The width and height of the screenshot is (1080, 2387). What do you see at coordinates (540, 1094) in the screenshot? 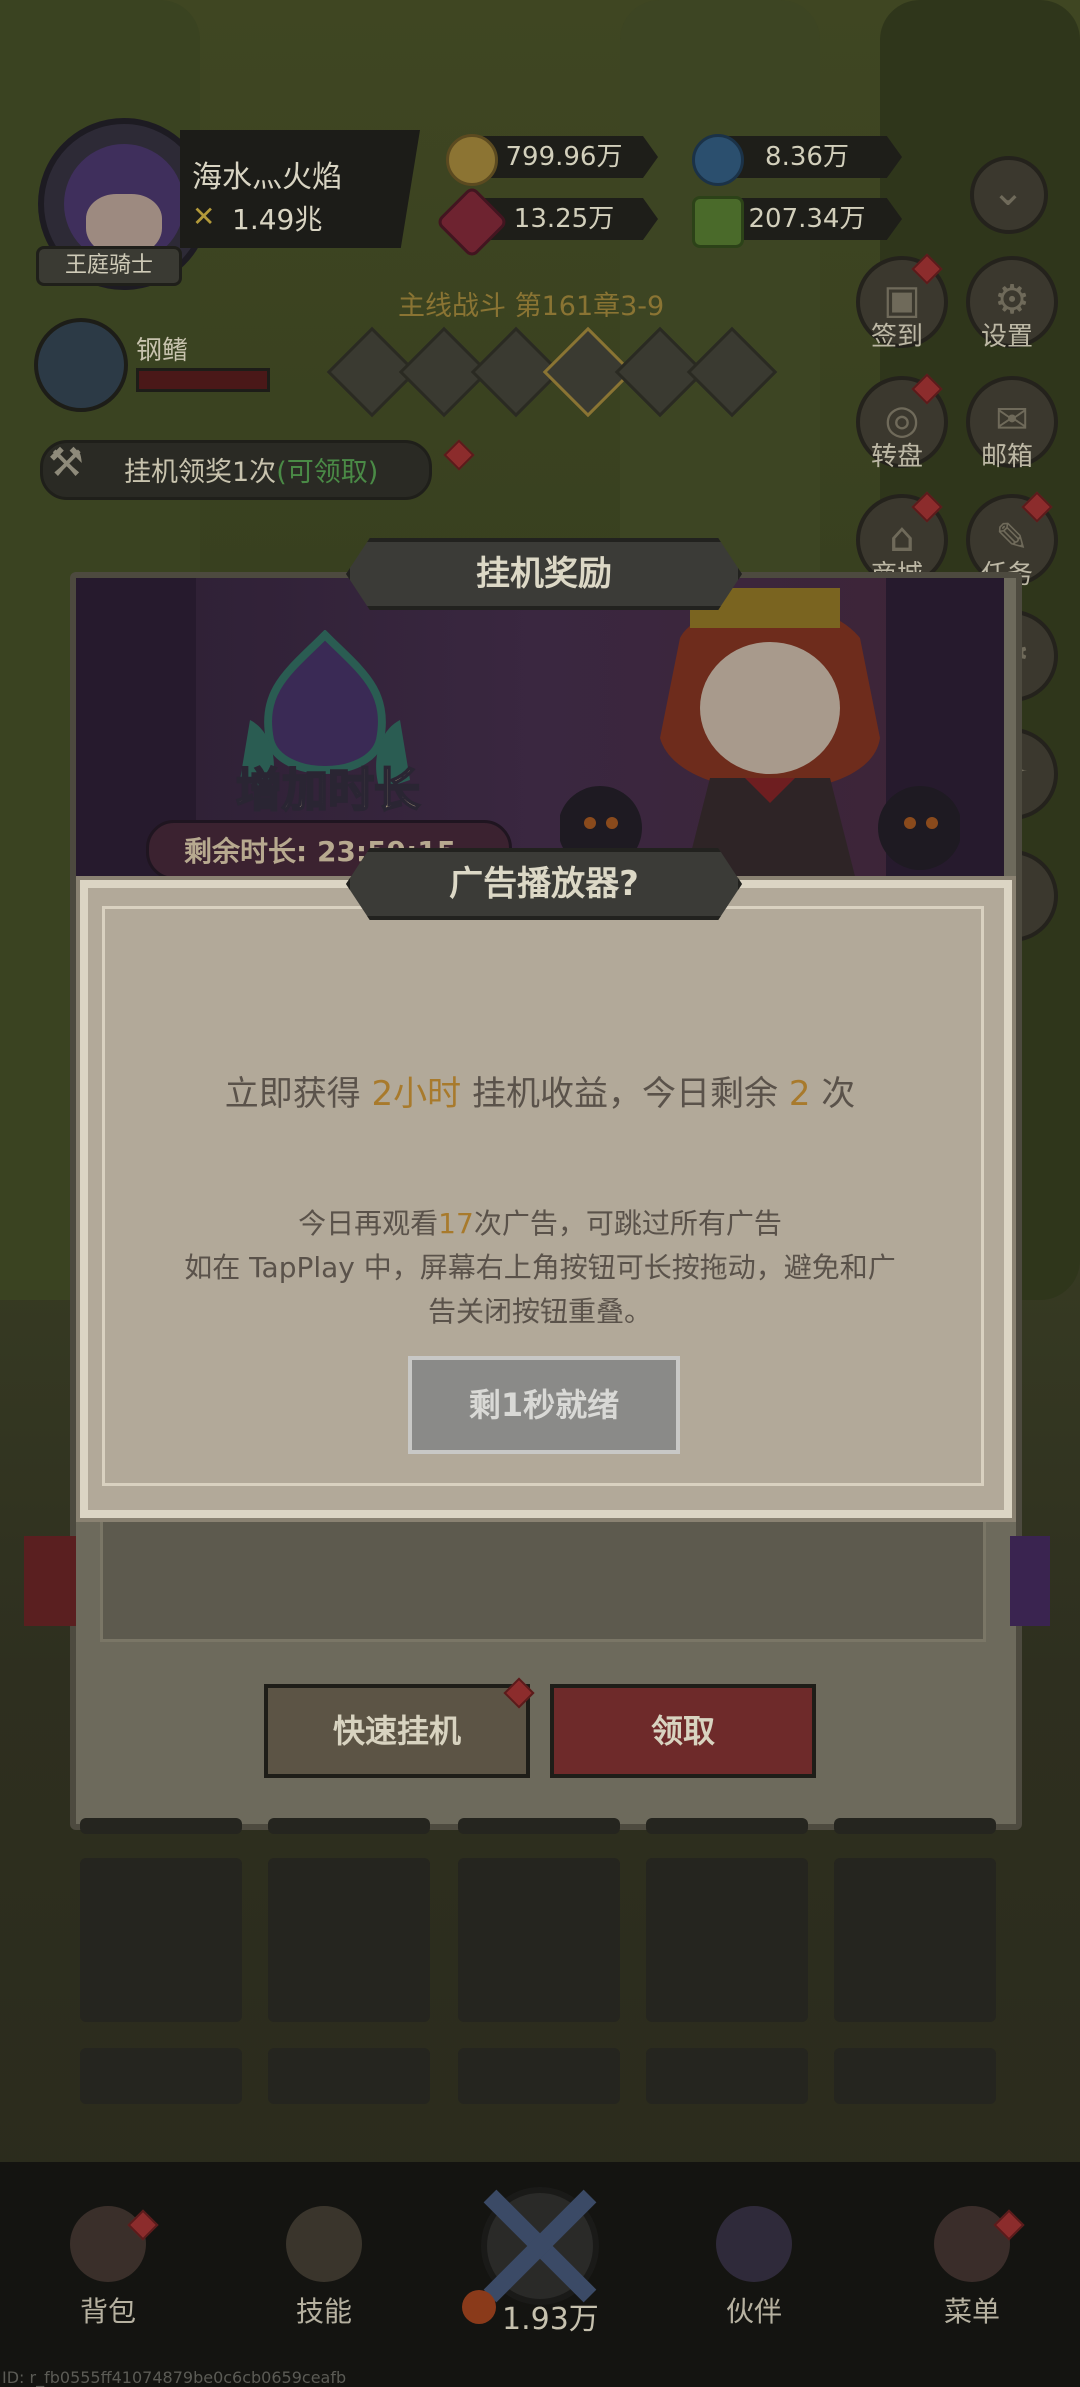
I see `ad-reward-line: 立即获得 2小时 挂机收益，今日剩余 2 次` at bounding box center [540, 1094].